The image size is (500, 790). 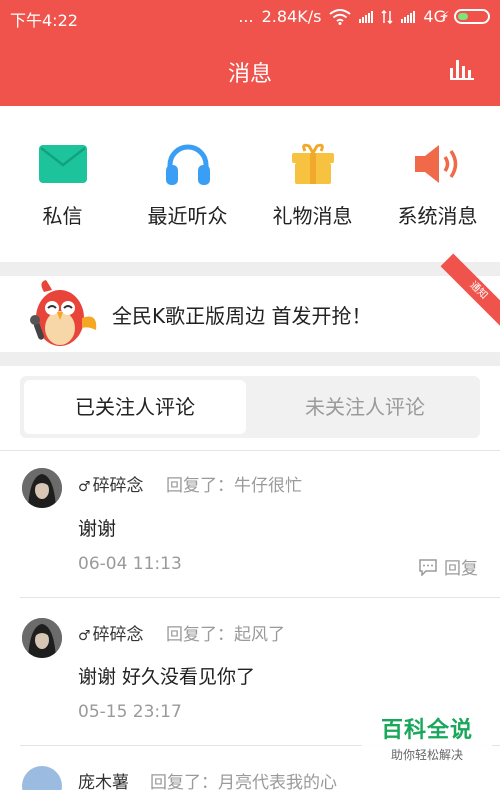 What do you see at coordinates (97, 529) in the screenshot?
I see `comment-content: 谢谢` at bounding box center [97, 529].